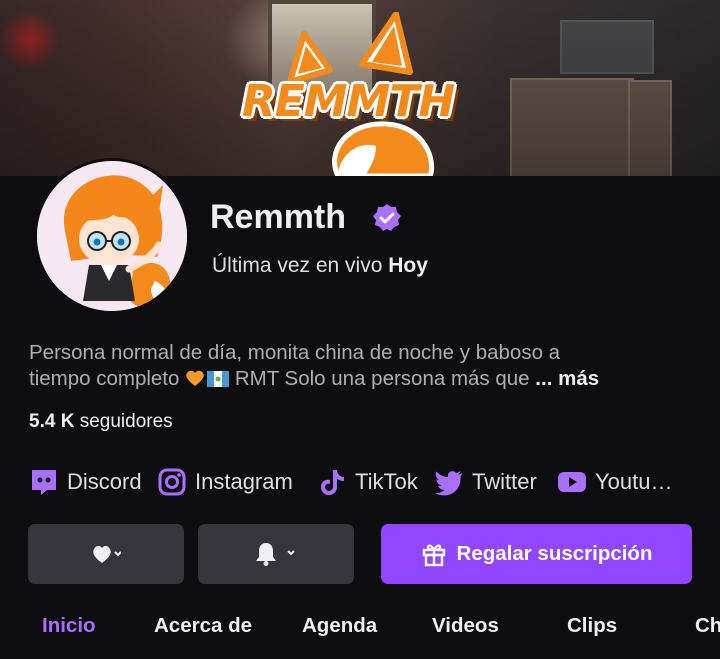 This screenshot has width=720, height=659. Describe the element at coordinates (218, 379) in the screenshot. I see `guatemala-flag-icon` at that location.